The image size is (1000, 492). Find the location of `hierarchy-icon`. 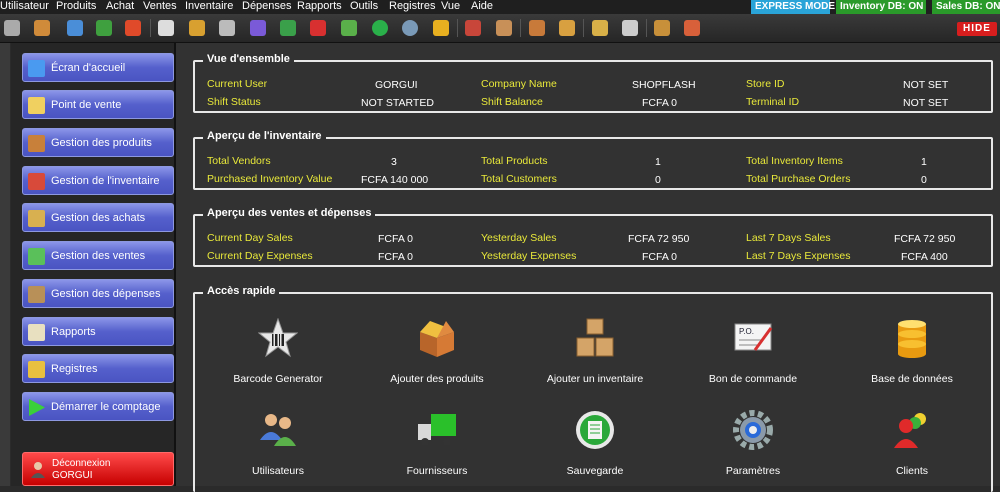

hierarchy-icon is located at coordinates (197, 28).